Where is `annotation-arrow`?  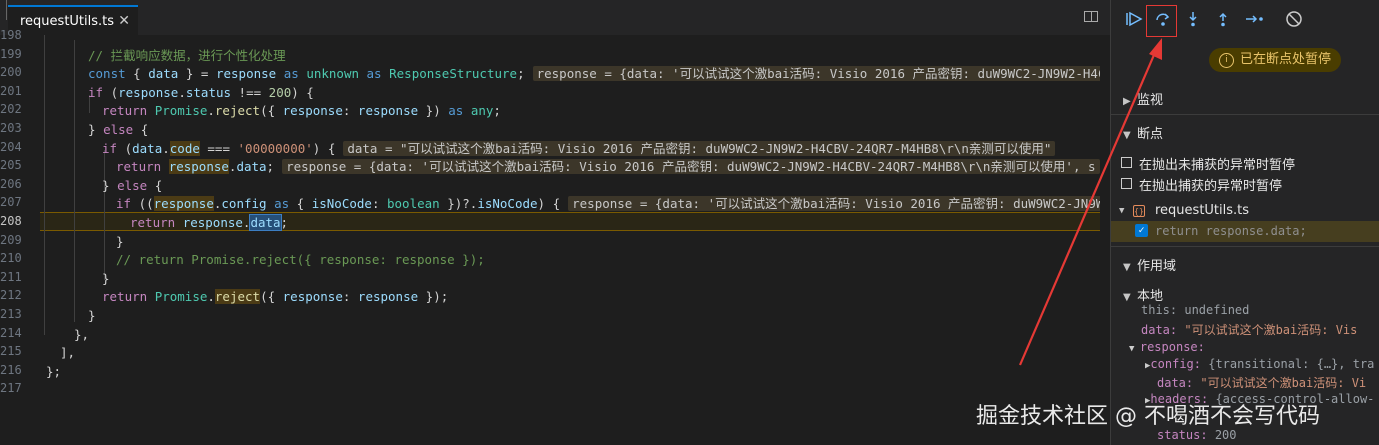 annotation-arrow is located at coordinates (1090, 202).